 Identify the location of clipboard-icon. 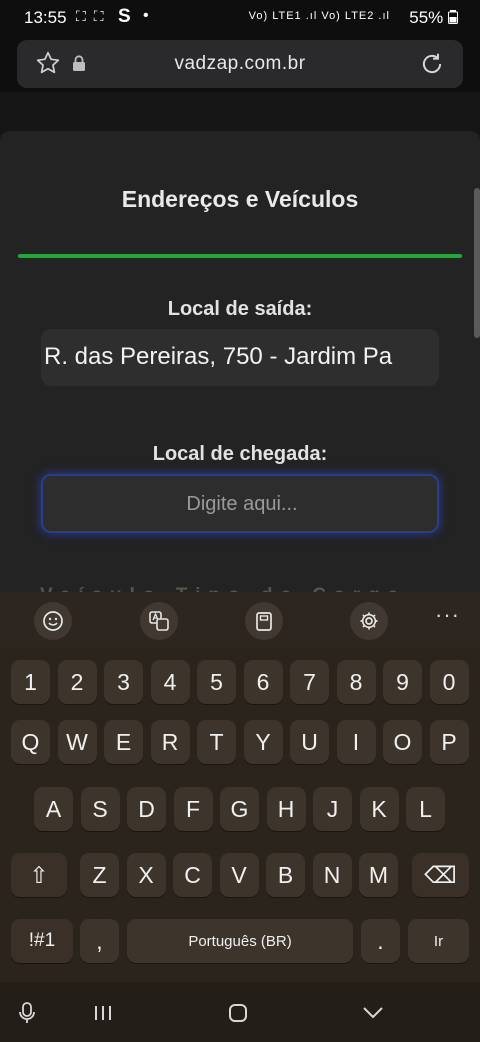
(264, 621).